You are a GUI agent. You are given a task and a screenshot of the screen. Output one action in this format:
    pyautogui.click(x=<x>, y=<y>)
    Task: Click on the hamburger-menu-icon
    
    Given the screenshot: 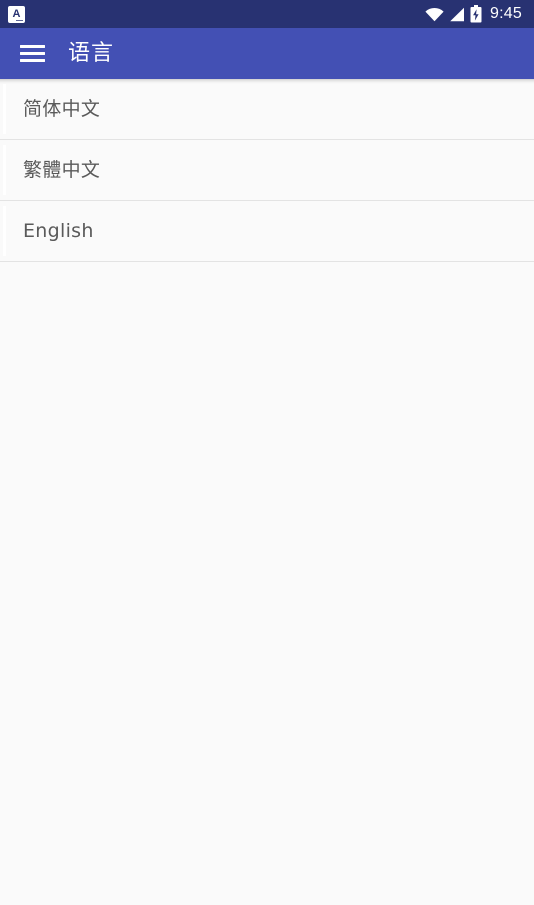 What is the action you would take?
    pyautogui.click(x=32, y=54)
    